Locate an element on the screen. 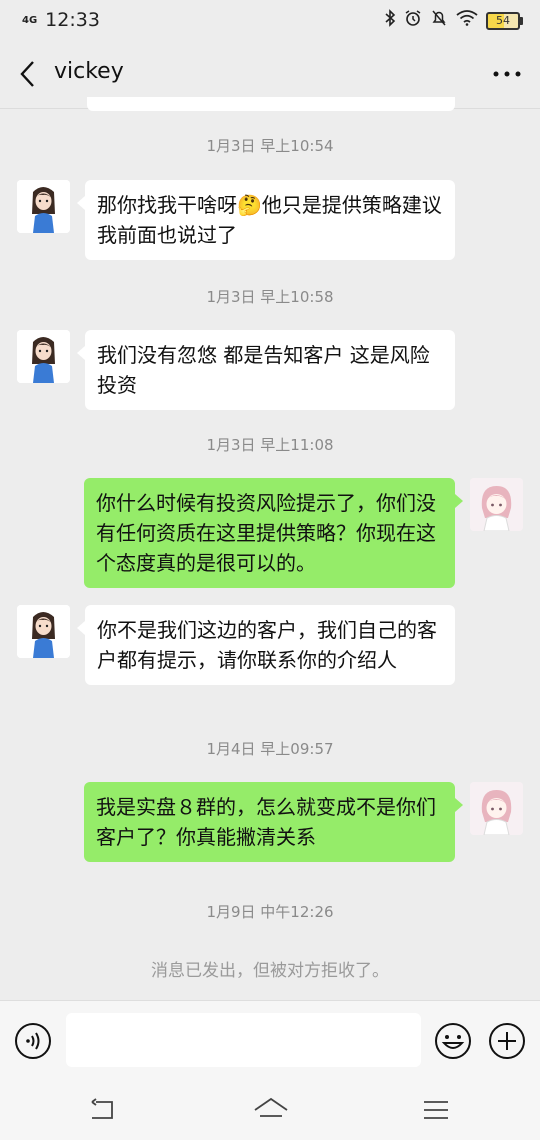 The height and width of the screenshot is (1140, 540). status-time: 12:33 is located at coordinates (72, 20).